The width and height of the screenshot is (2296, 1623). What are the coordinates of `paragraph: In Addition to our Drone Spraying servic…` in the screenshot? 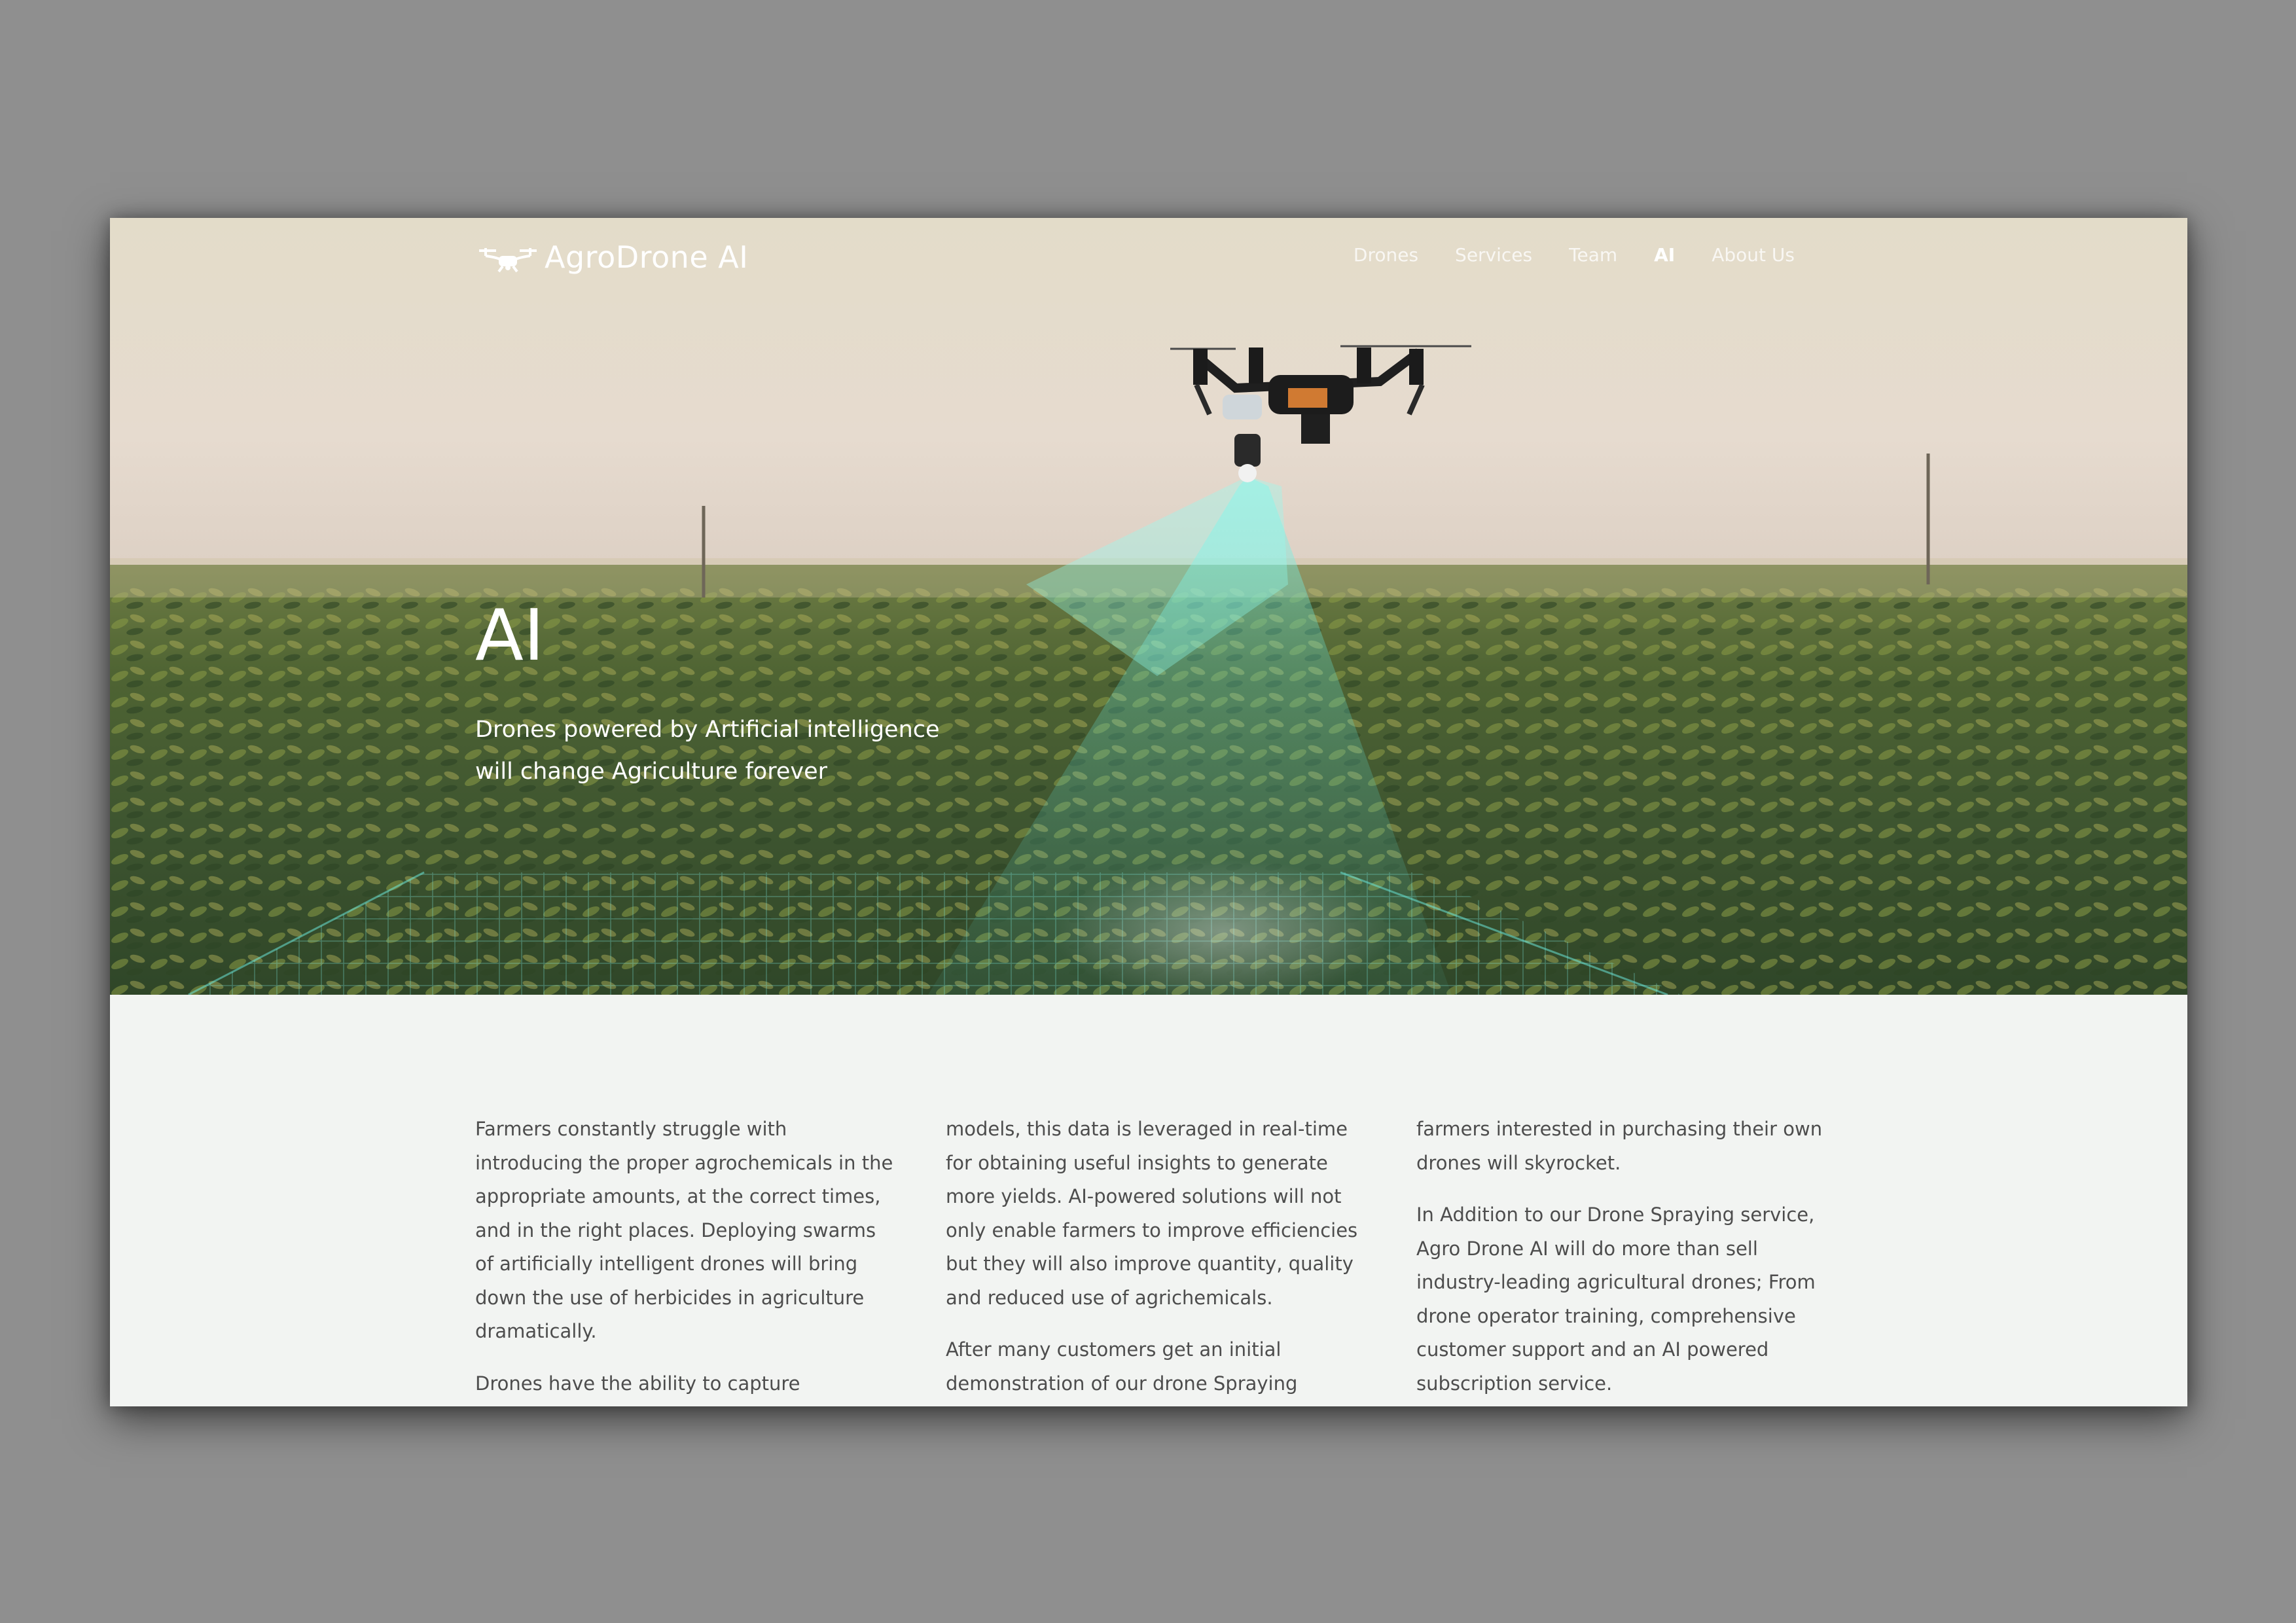 It's located at (1616, 1299).